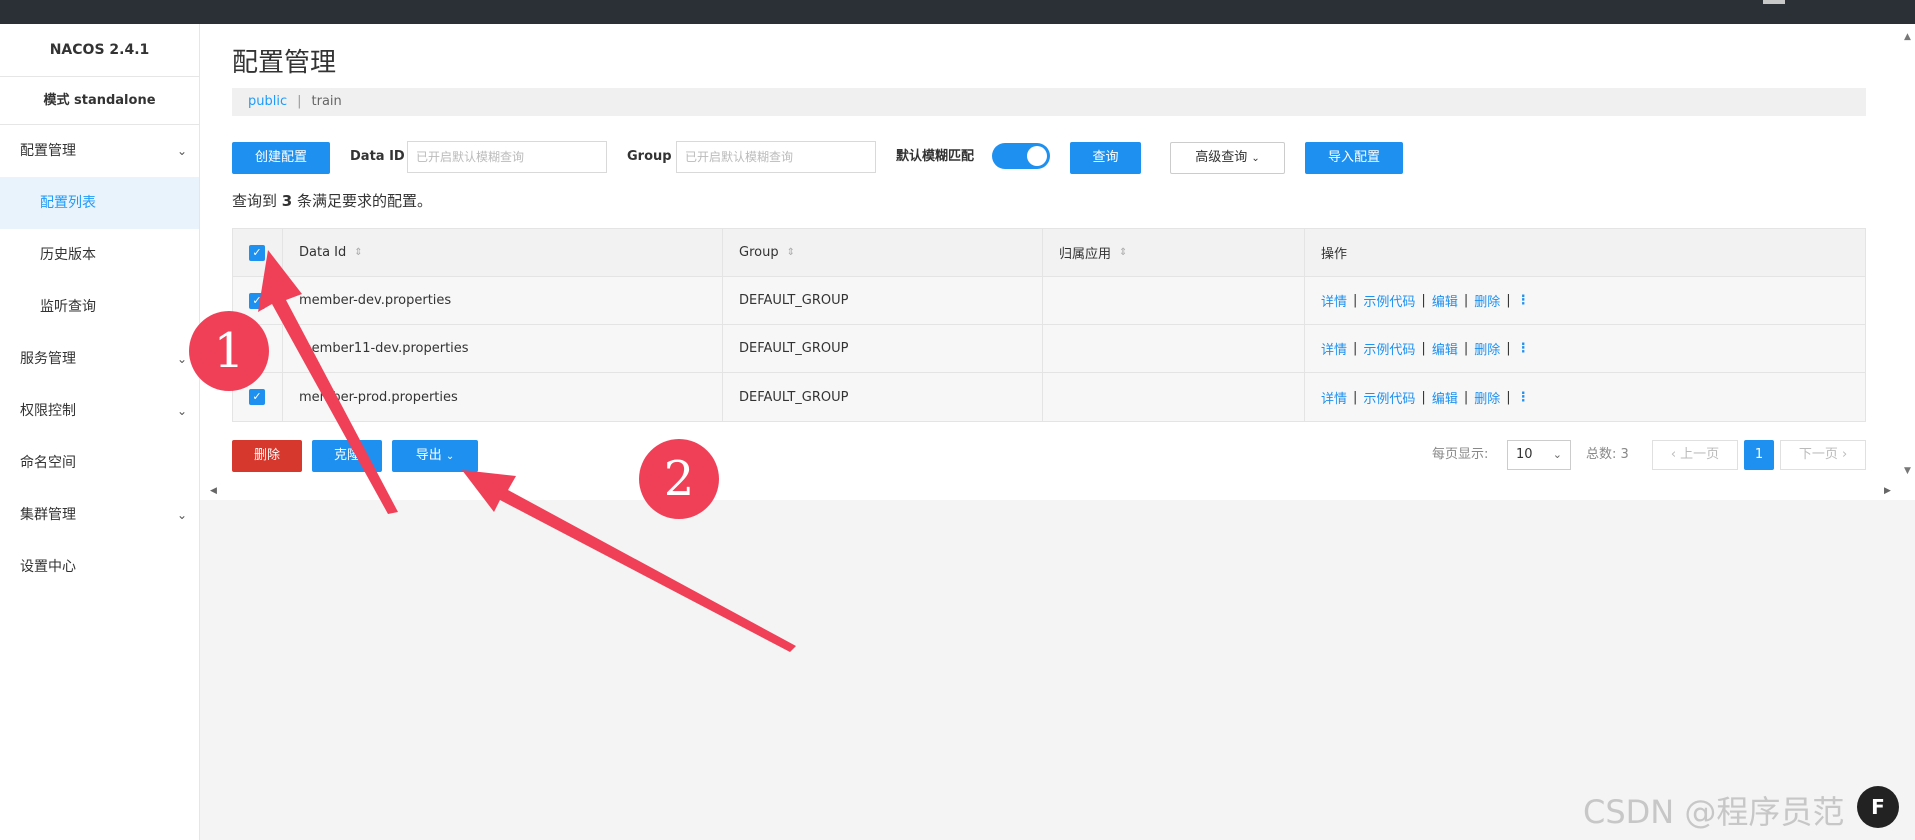 The height and width of the screenshot is (840, 1915). I want to click on fuzzy-match-toggle, so click(1021, 156).